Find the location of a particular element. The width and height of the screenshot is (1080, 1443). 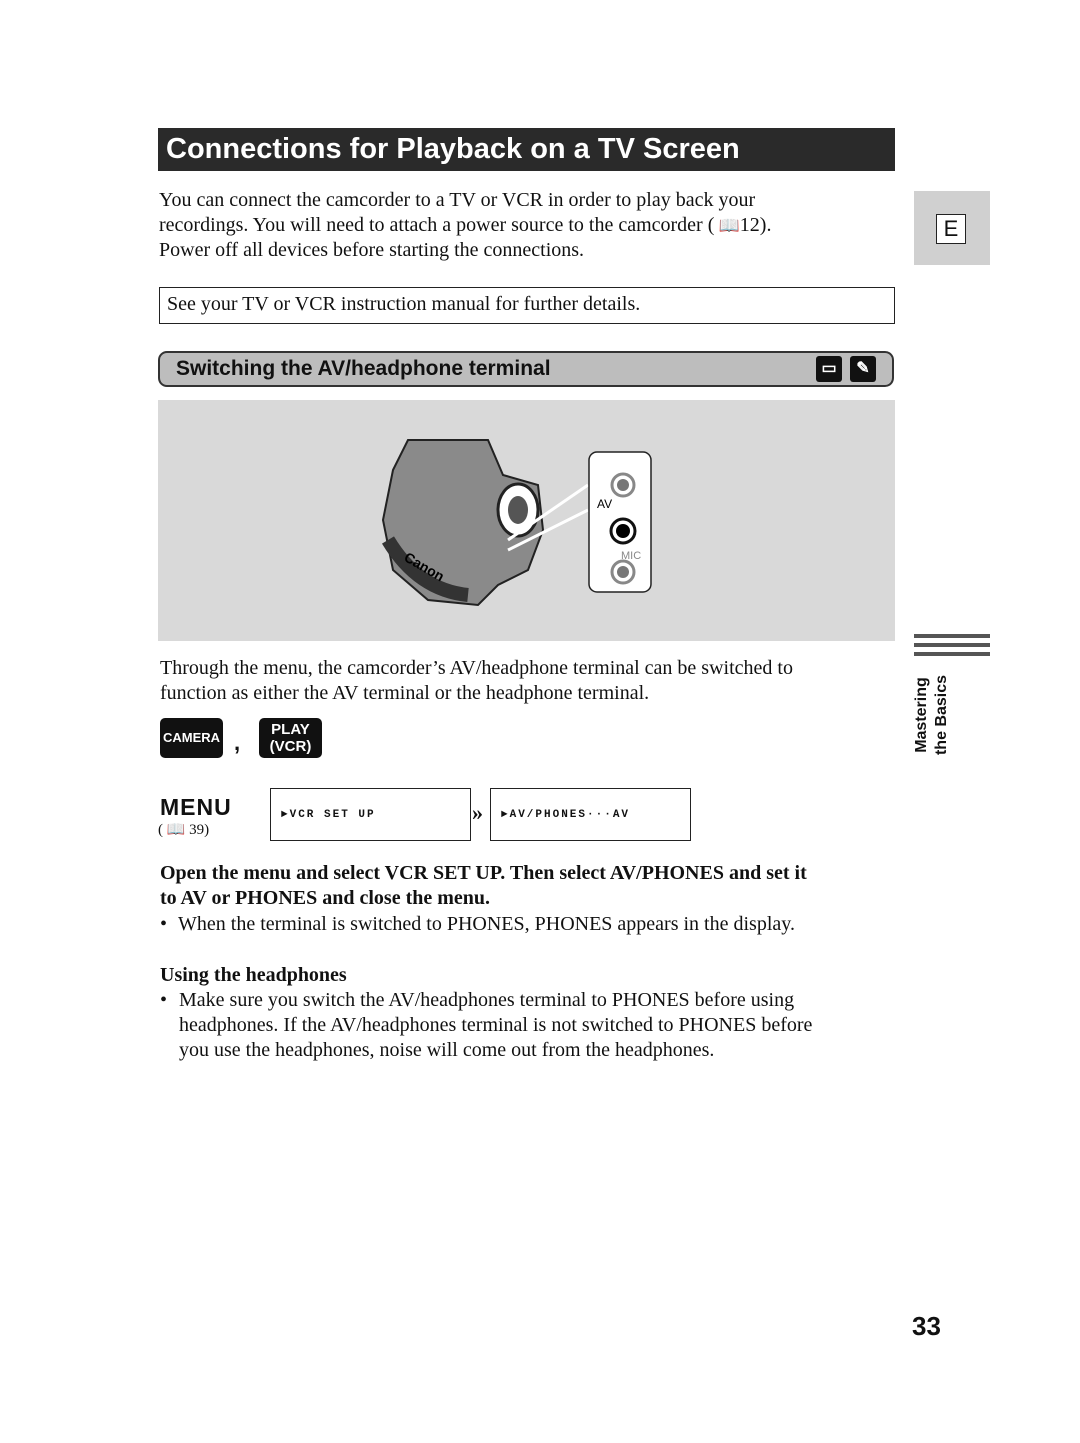

section-line: Mastering is located at coordinates (921, 715).